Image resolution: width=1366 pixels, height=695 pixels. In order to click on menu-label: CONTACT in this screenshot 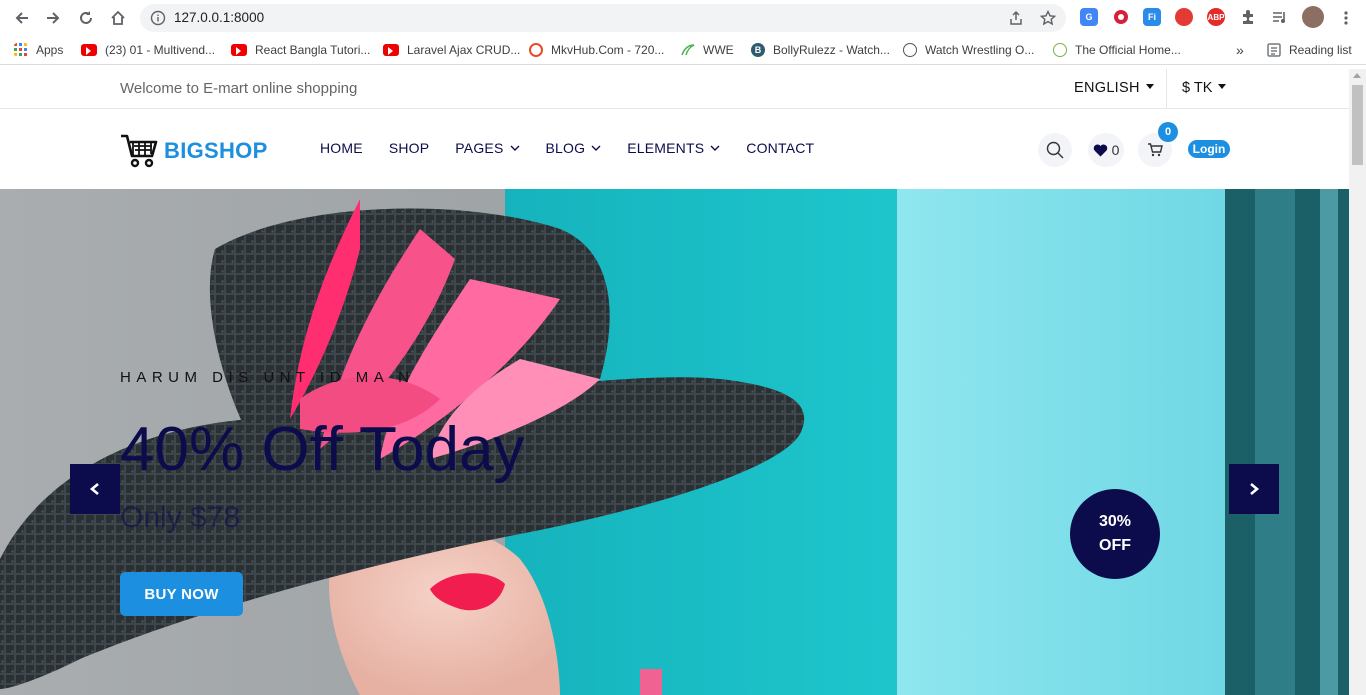, I will do `click(780, 148)`.